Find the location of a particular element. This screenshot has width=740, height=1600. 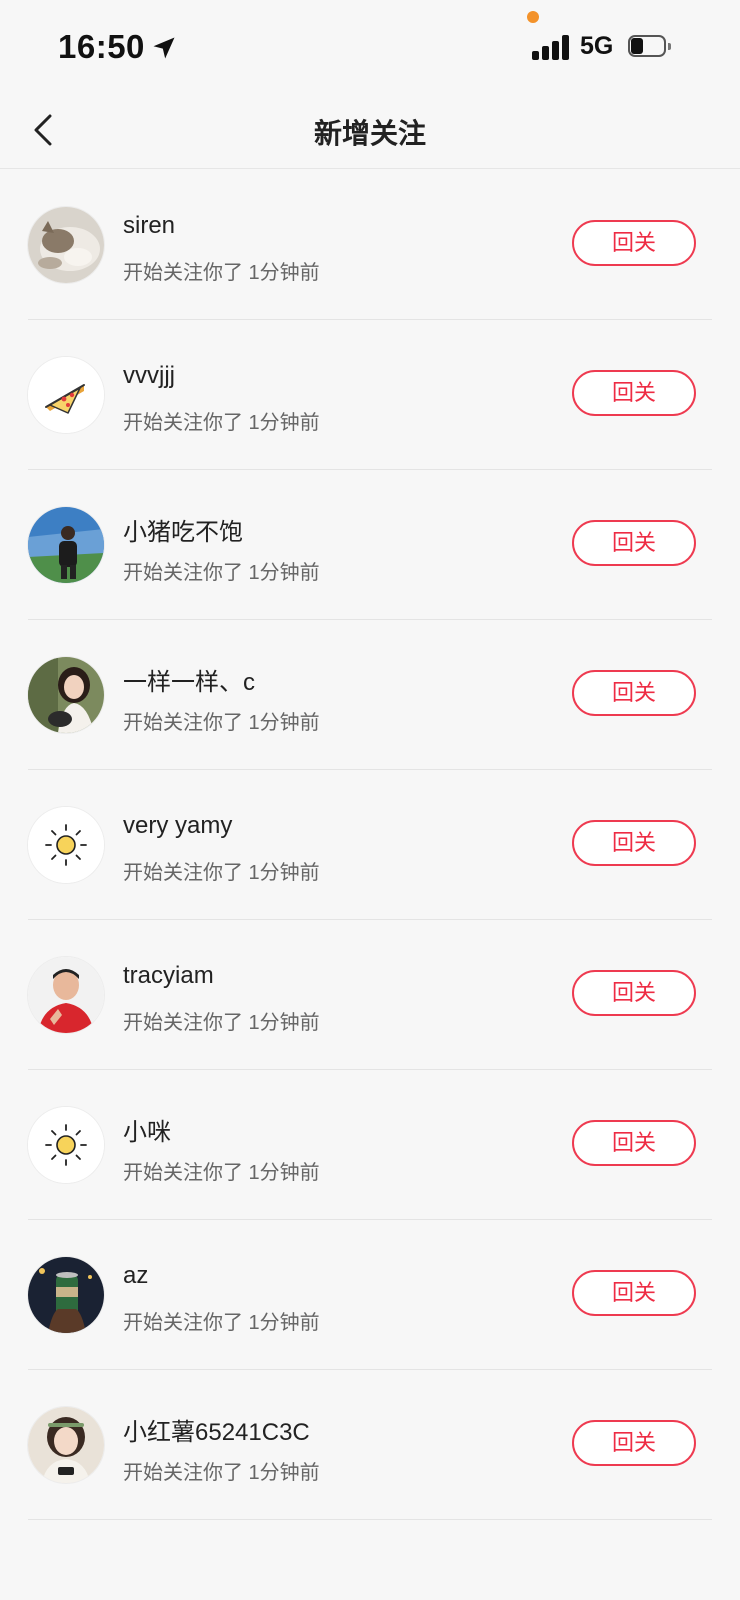

can-photo-icon is located at coordinates (66, 1295).